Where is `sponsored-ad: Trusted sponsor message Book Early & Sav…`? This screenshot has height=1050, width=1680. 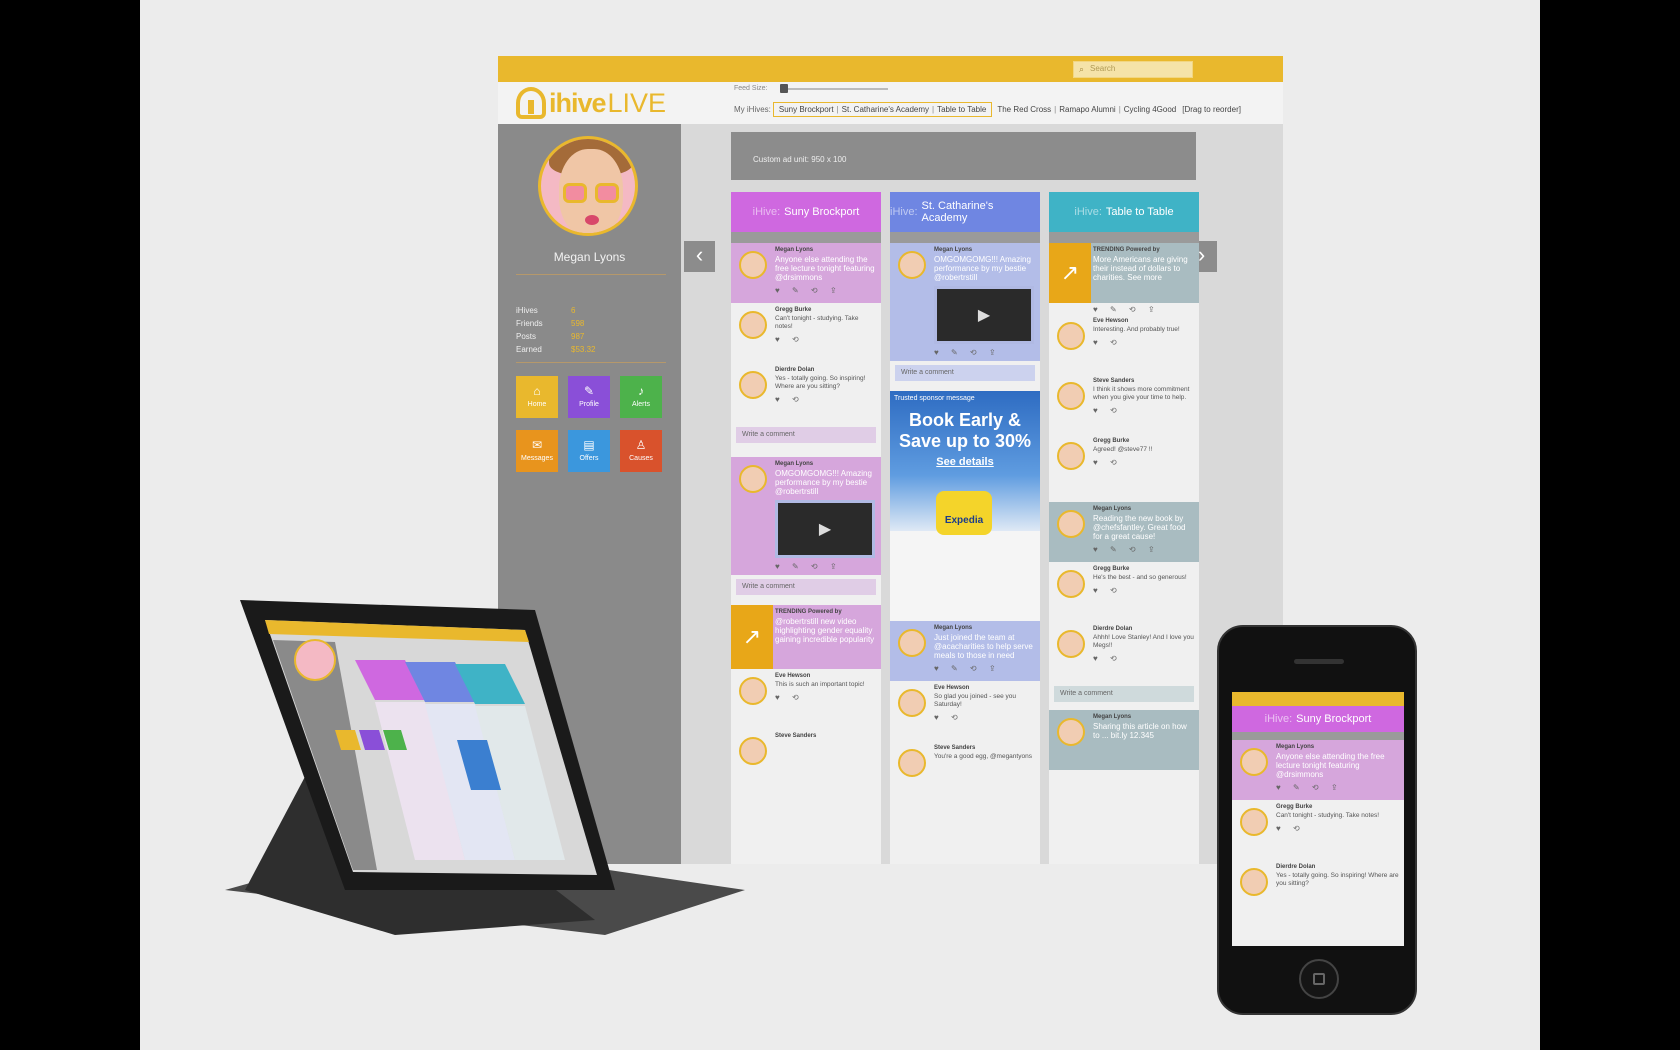
sponsored-ad: Trusted sponsor message Book Early & Sav… is located at coordinates (965, 506).